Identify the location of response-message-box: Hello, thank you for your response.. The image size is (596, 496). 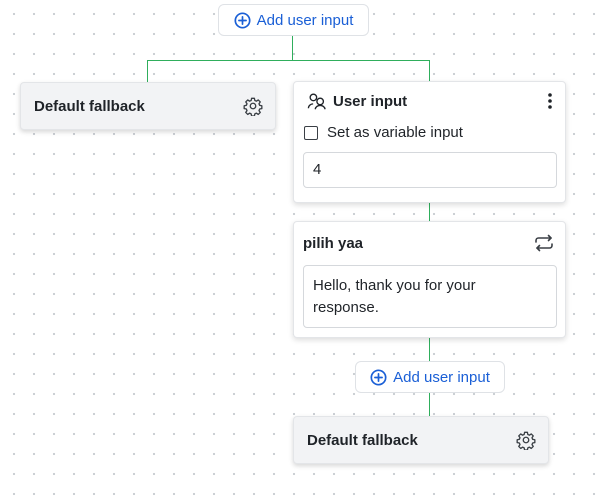
(430, 296).